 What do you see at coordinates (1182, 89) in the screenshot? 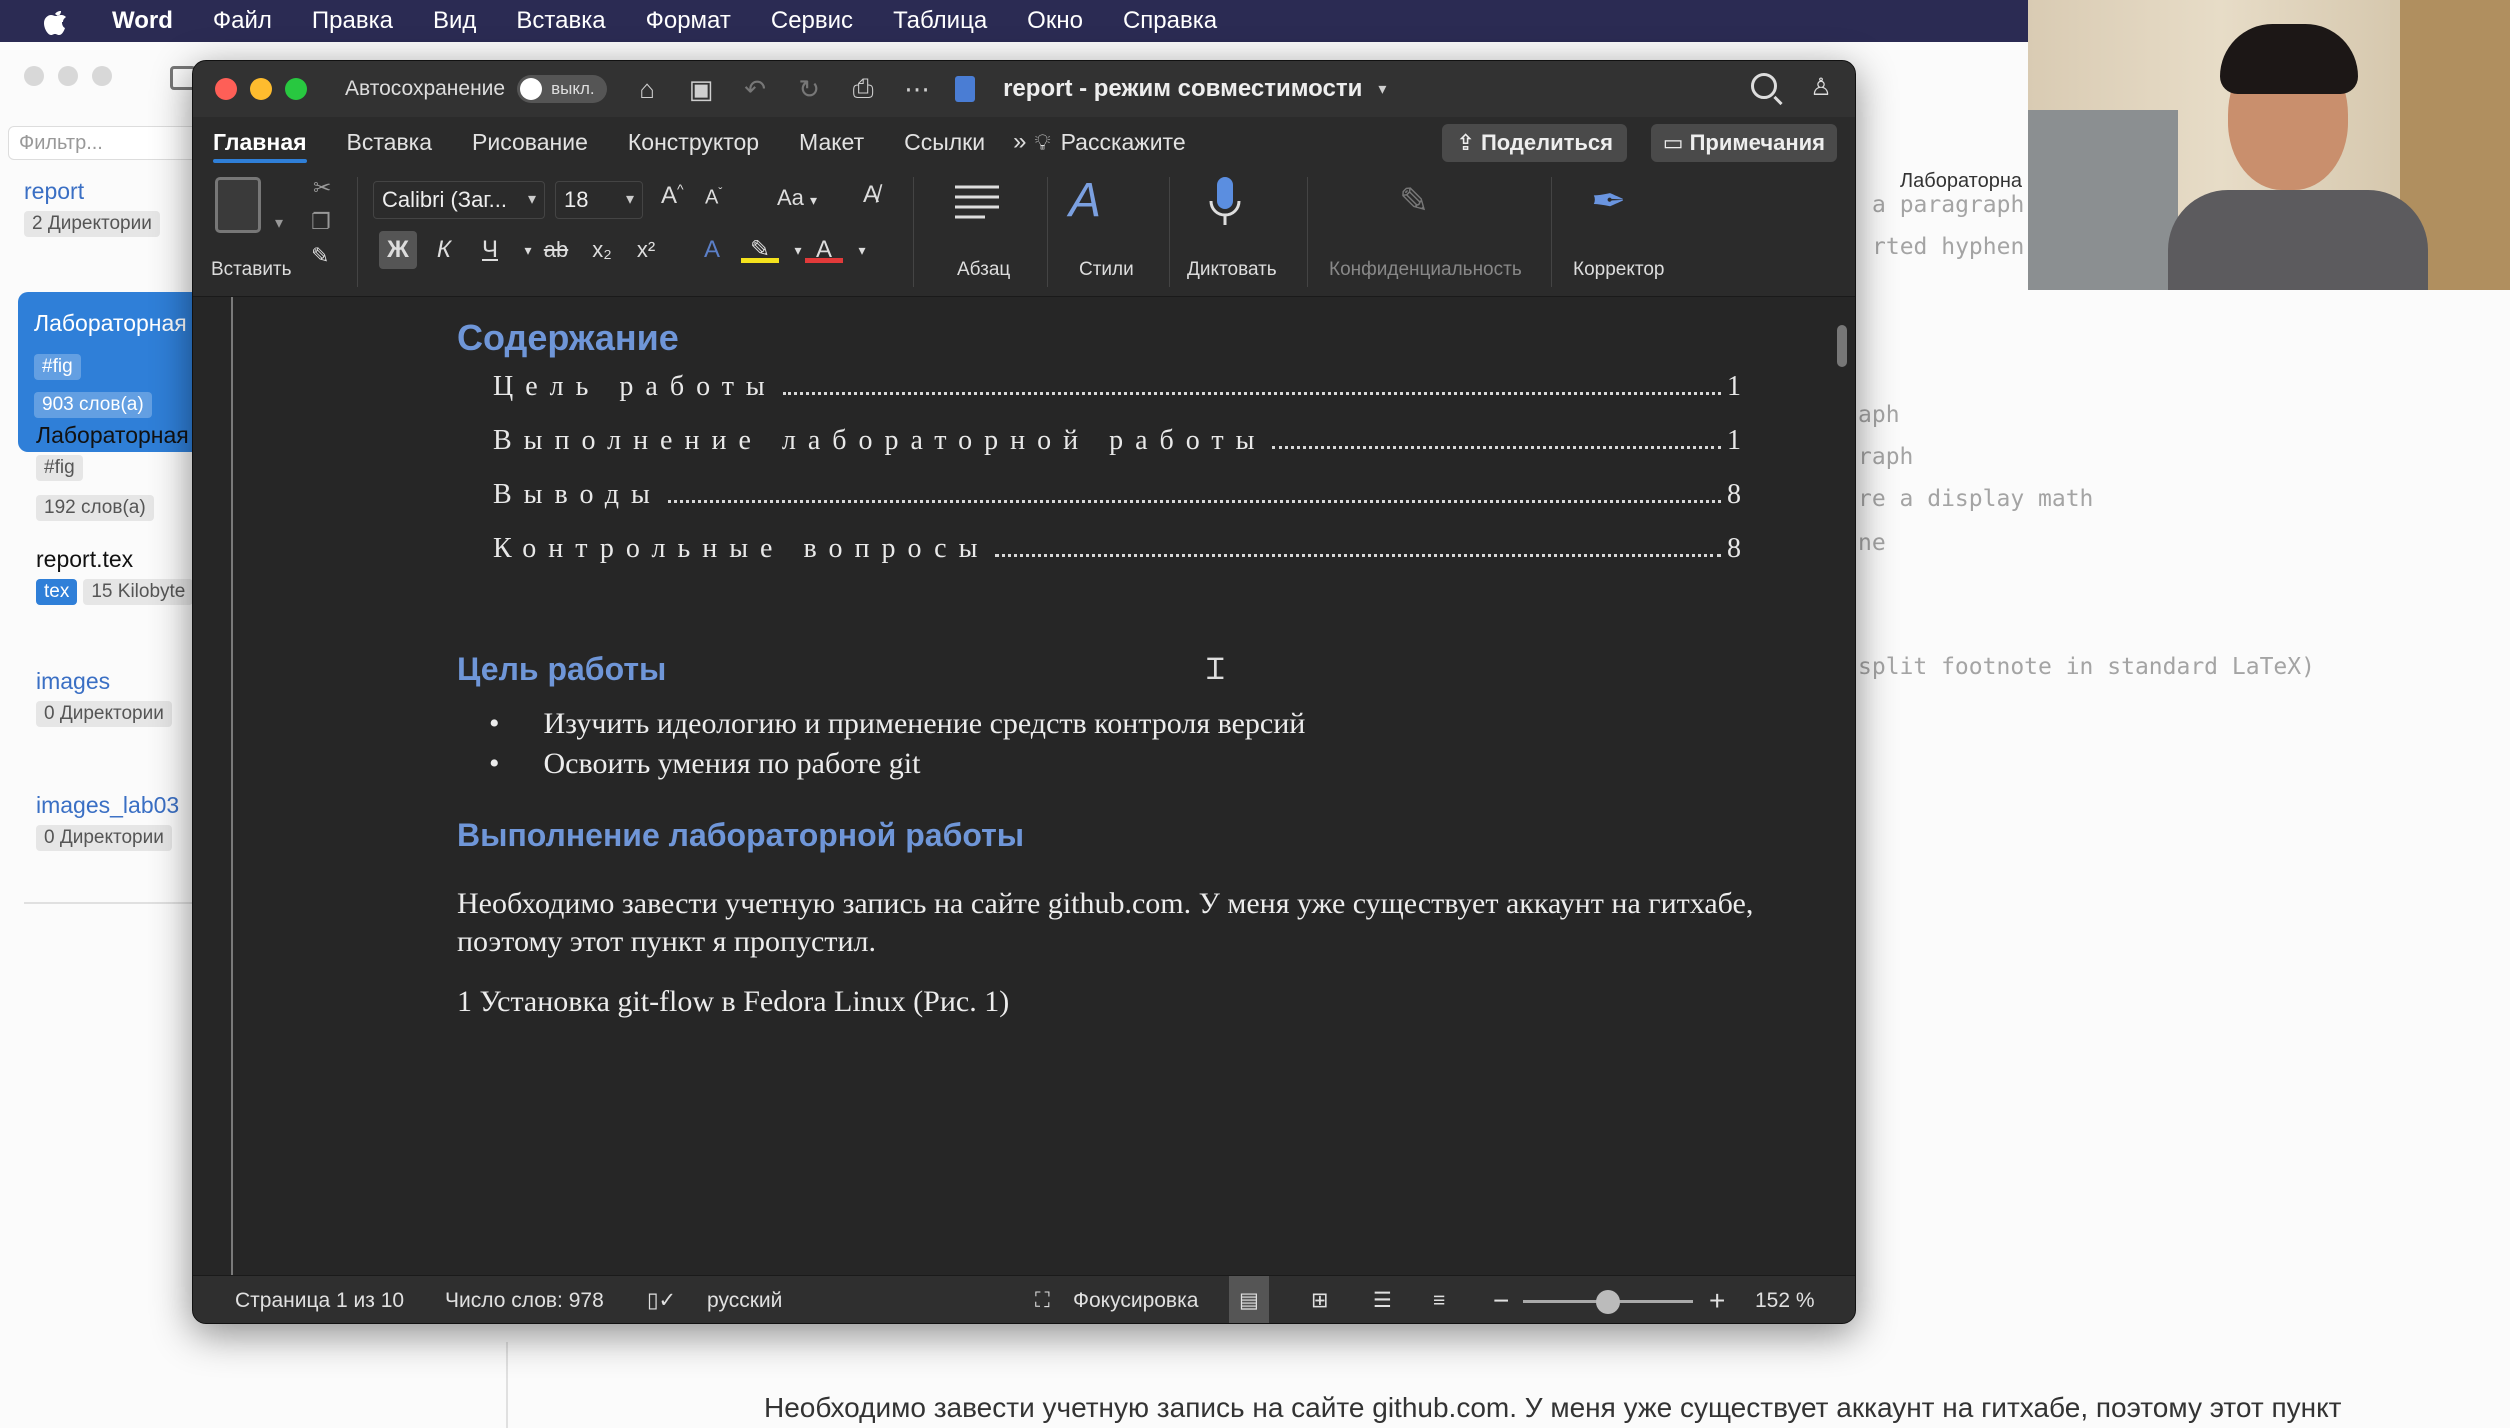
I see `document-title: report - режим совместимости` at bounding box center [1182, 89].